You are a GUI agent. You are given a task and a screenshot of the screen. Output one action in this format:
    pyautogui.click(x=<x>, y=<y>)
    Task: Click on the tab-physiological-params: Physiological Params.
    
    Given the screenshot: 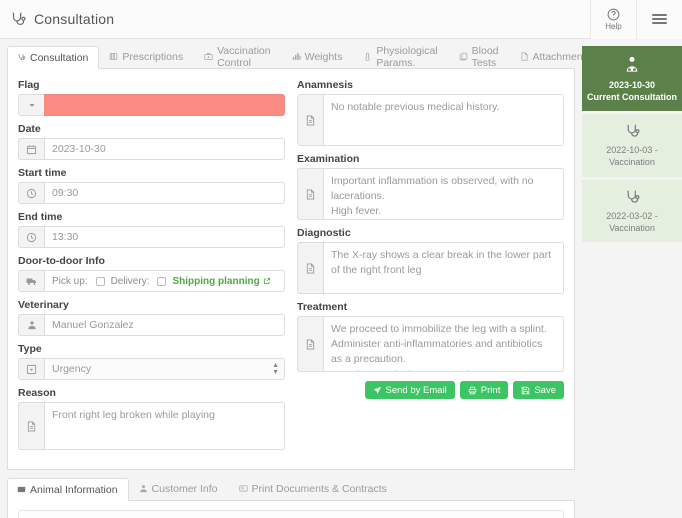 What is the action you would take?
    pyautogui.click(x=400, y=56)
    